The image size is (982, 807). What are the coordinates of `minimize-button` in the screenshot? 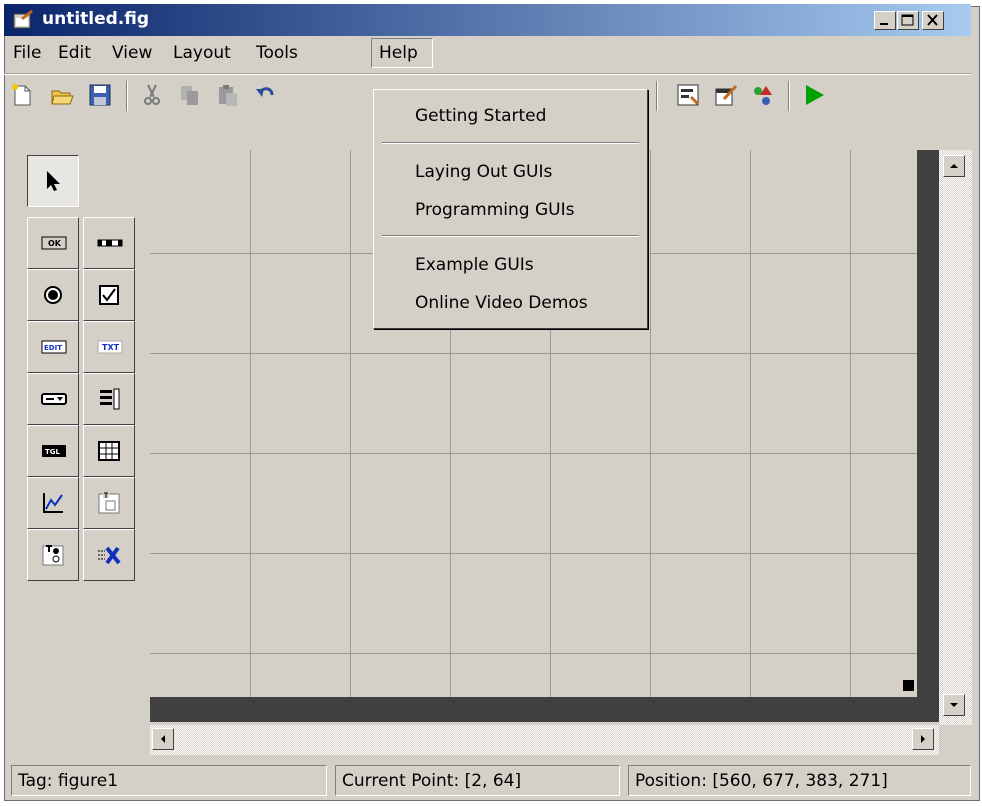 It's located at (885, 20).